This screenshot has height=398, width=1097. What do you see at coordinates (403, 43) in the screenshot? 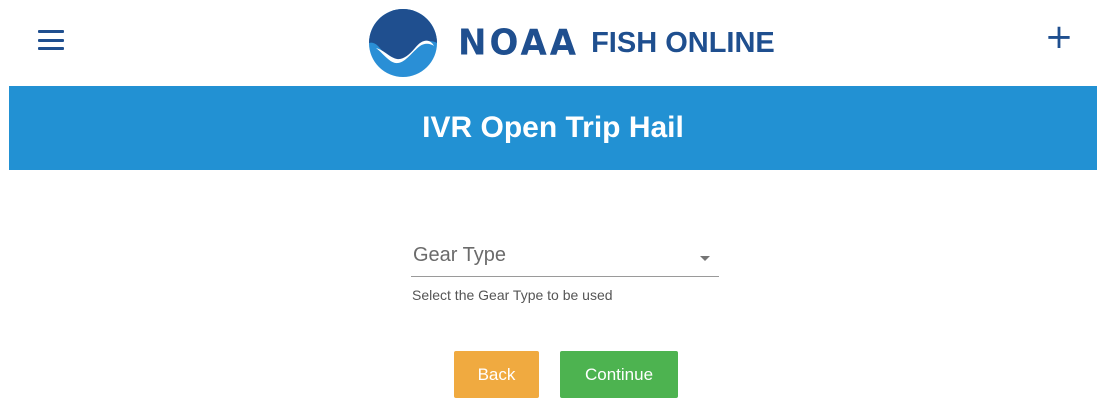
I see `noaa-emblem-icon` at bounding box center [403, 43].